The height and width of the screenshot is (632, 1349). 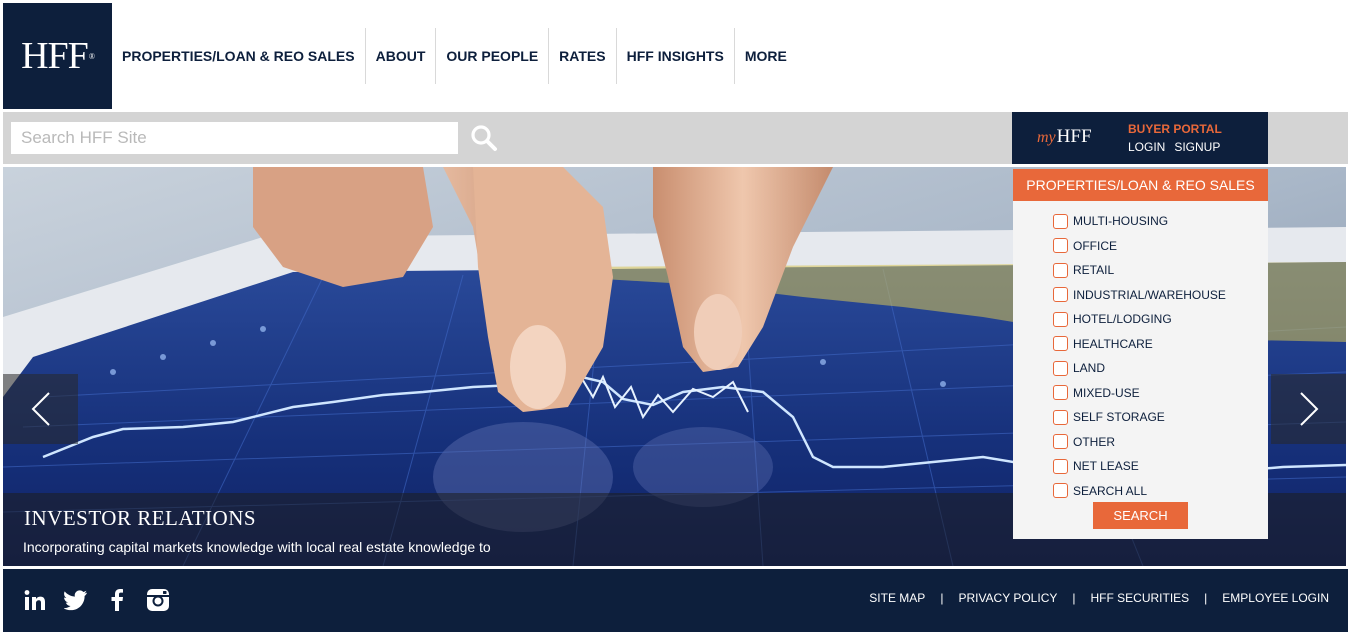 I want to click on nav-item-about: ABOUT, so click(x=401, y=56).